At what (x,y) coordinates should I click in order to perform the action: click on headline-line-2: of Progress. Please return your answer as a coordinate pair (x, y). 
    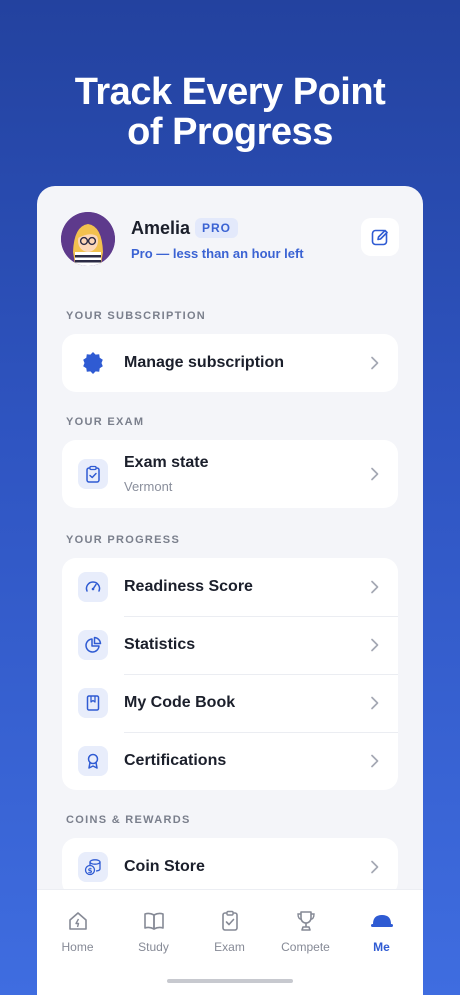
    Looking at the image, I should click on (230, 132).